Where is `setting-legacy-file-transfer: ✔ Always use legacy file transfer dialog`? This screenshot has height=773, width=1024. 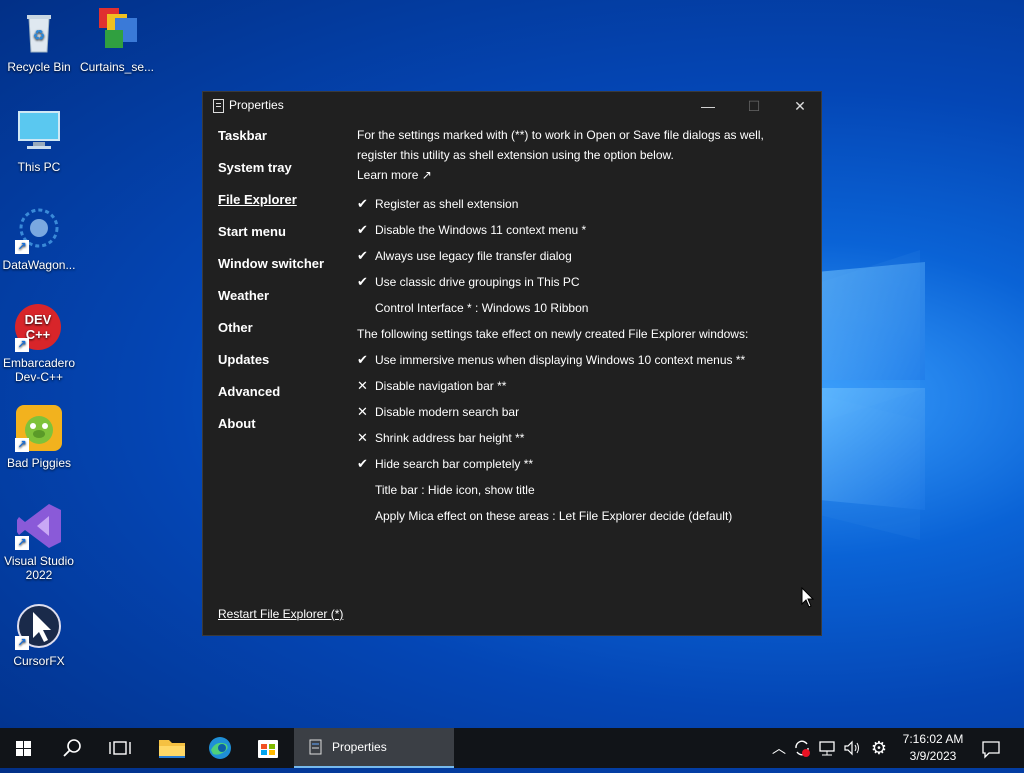 setting-legacy-file-transfer: ✔ Always use legacy file transfer dialog is located at coordinates (582, 256).